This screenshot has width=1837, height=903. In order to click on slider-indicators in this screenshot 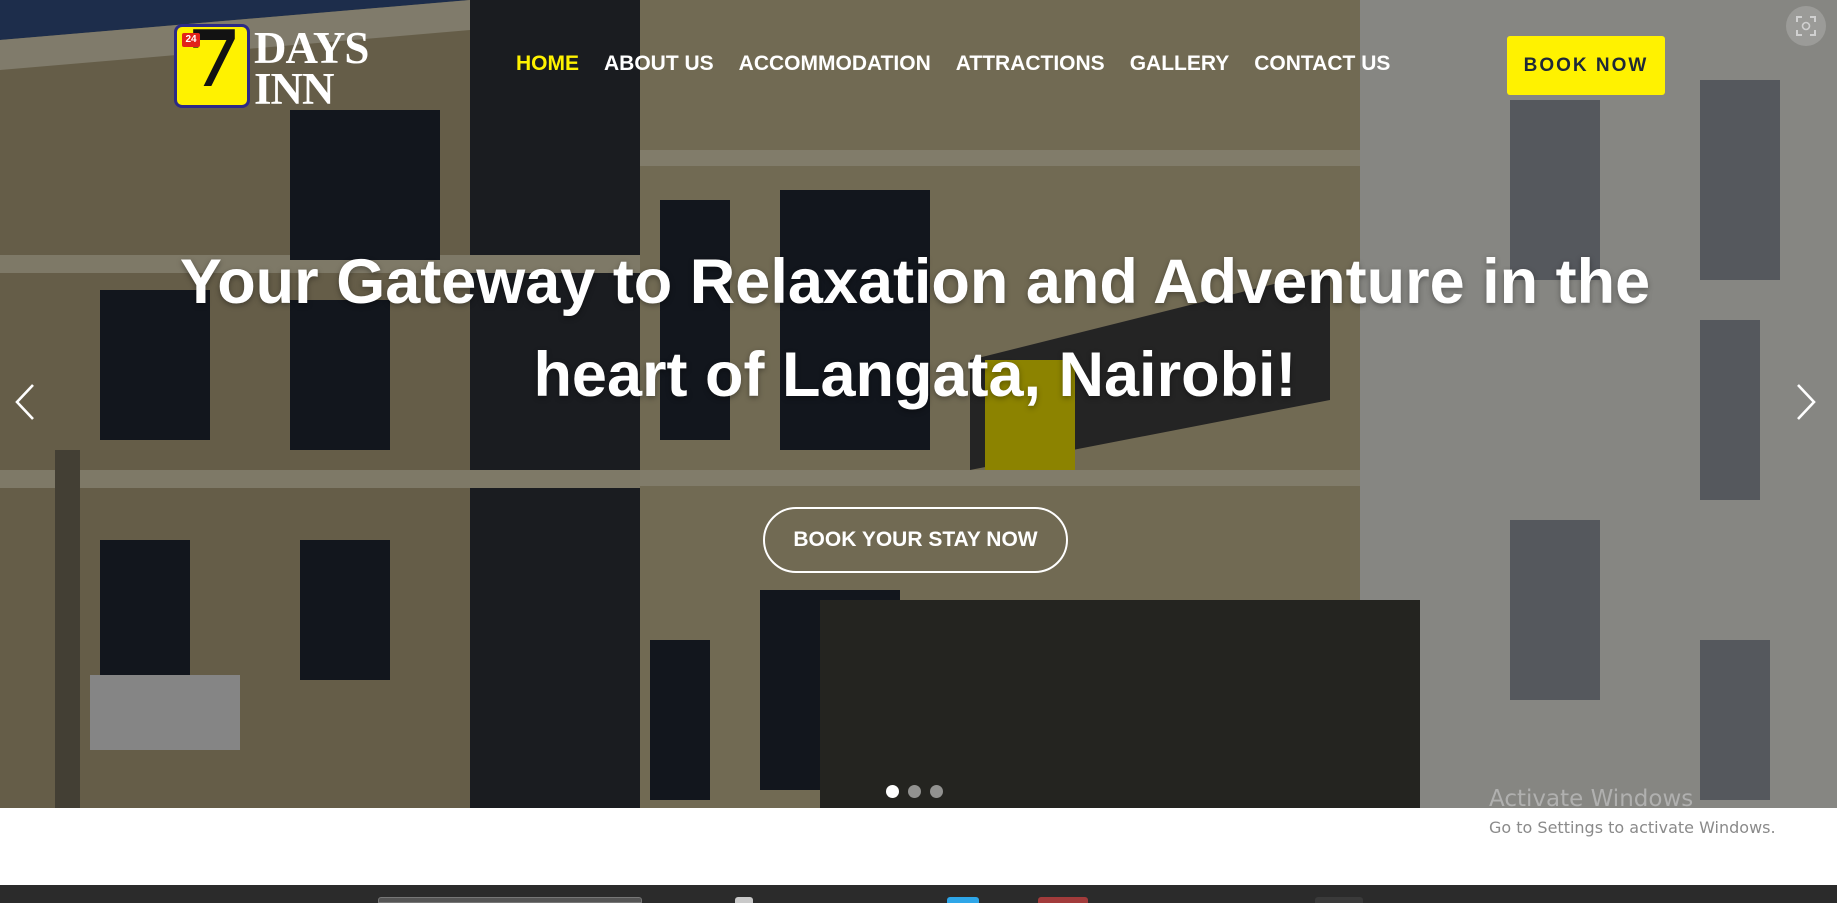, I will do `click(914, 791)`.